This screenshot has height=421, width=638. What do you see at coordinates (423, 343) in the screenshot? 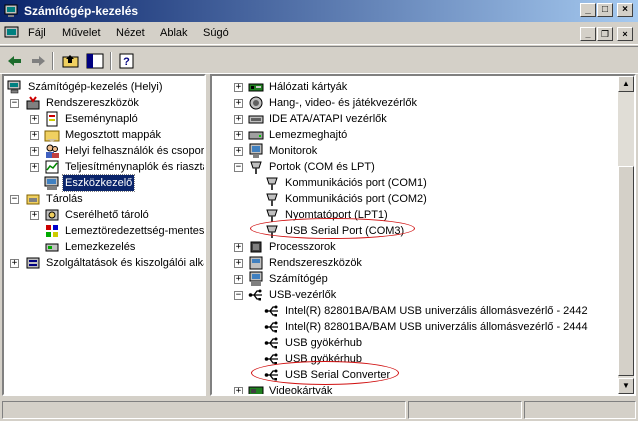
I see `tree-item: USB gyökérhub` at bounding box center [423, 343].